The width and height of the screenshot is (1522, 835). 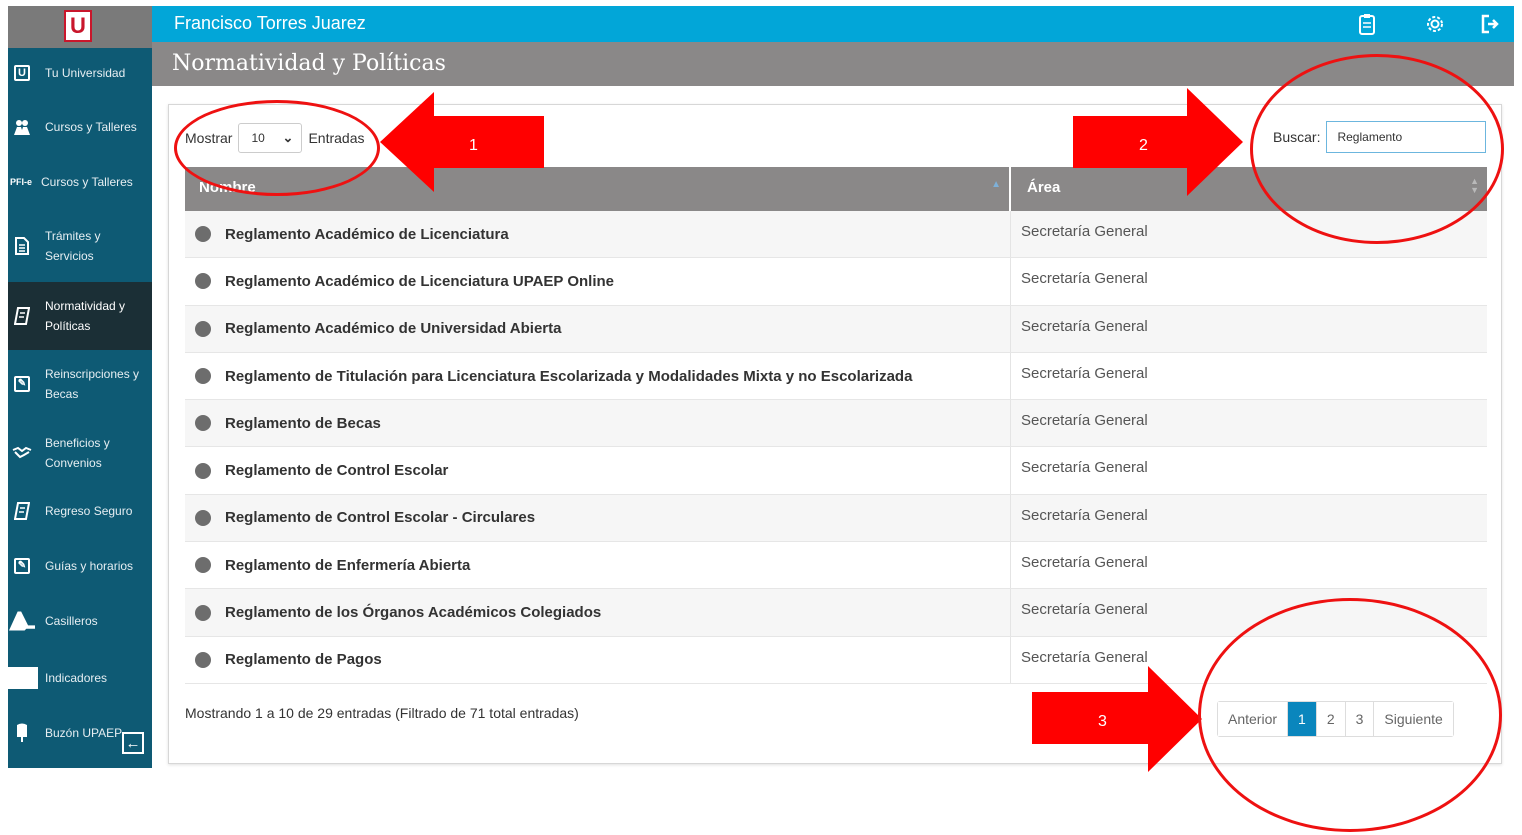 I want to click on sidebar-item-label: Reinscripciones y Becas, so click(x=92, y=384).